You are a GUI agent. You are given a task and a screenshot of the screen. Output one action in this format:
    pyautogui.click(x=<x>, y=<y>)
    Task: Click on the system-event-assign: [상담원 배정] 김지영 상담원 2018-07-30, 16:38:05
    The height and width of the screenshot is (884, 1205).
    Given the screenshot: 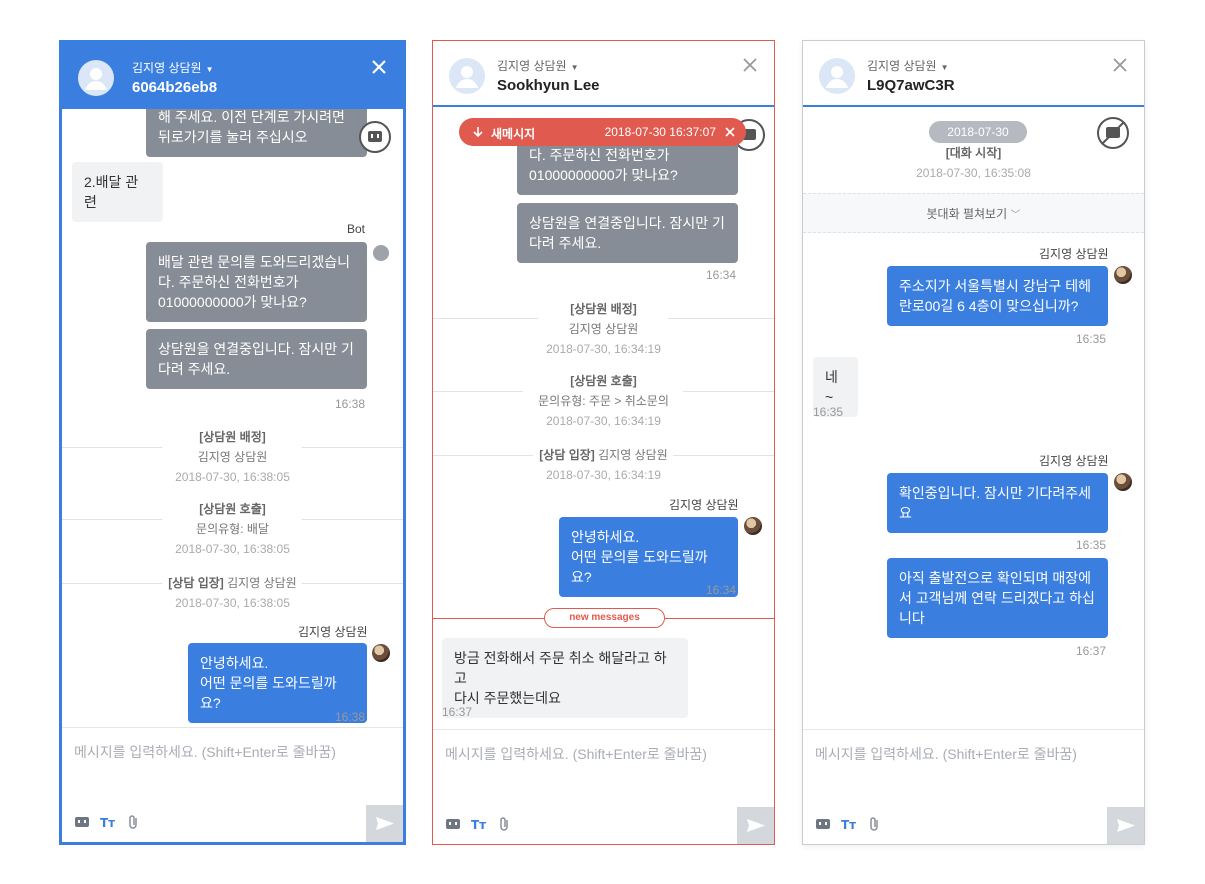 What is the action you would take?
    pyautogui.click(x=232, y=457)
    